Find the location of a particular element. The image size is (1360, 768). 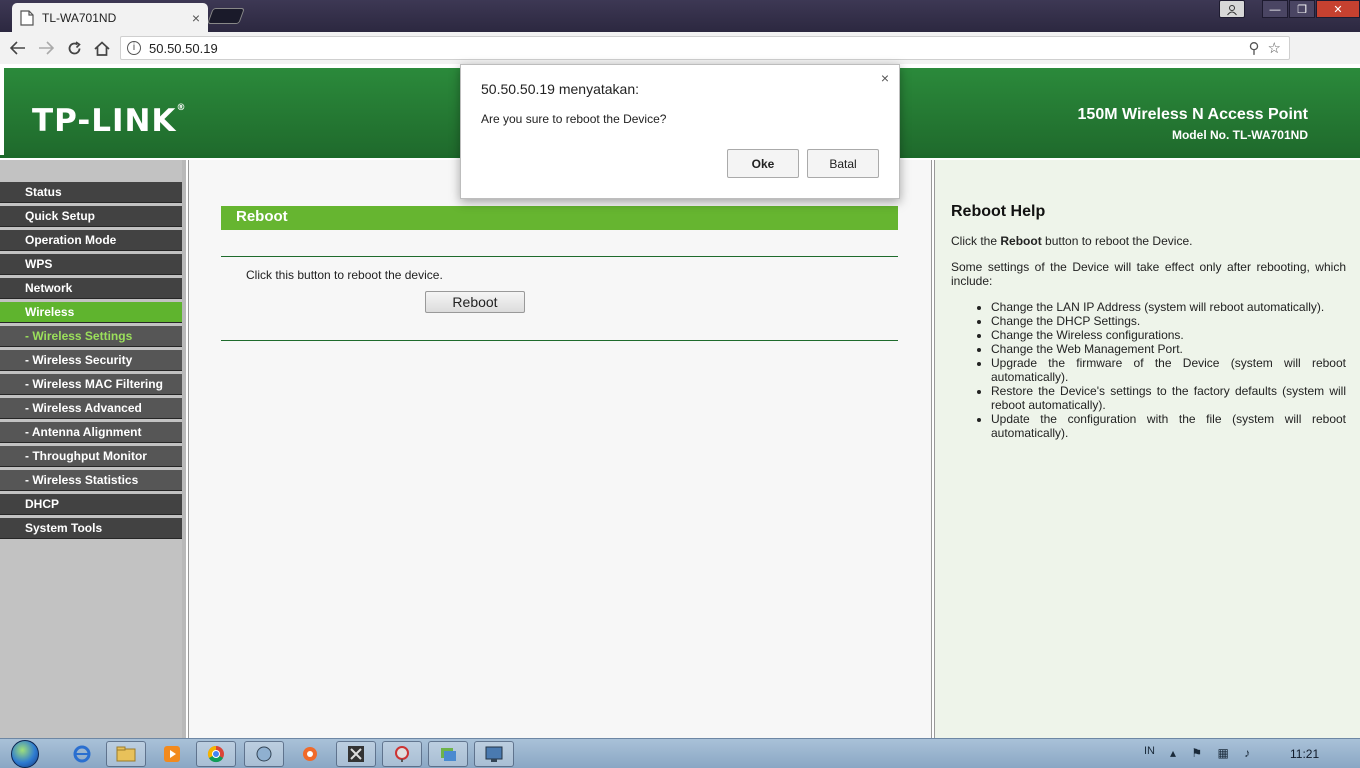

windows-logo-icon is located at coordinates (25, 754).